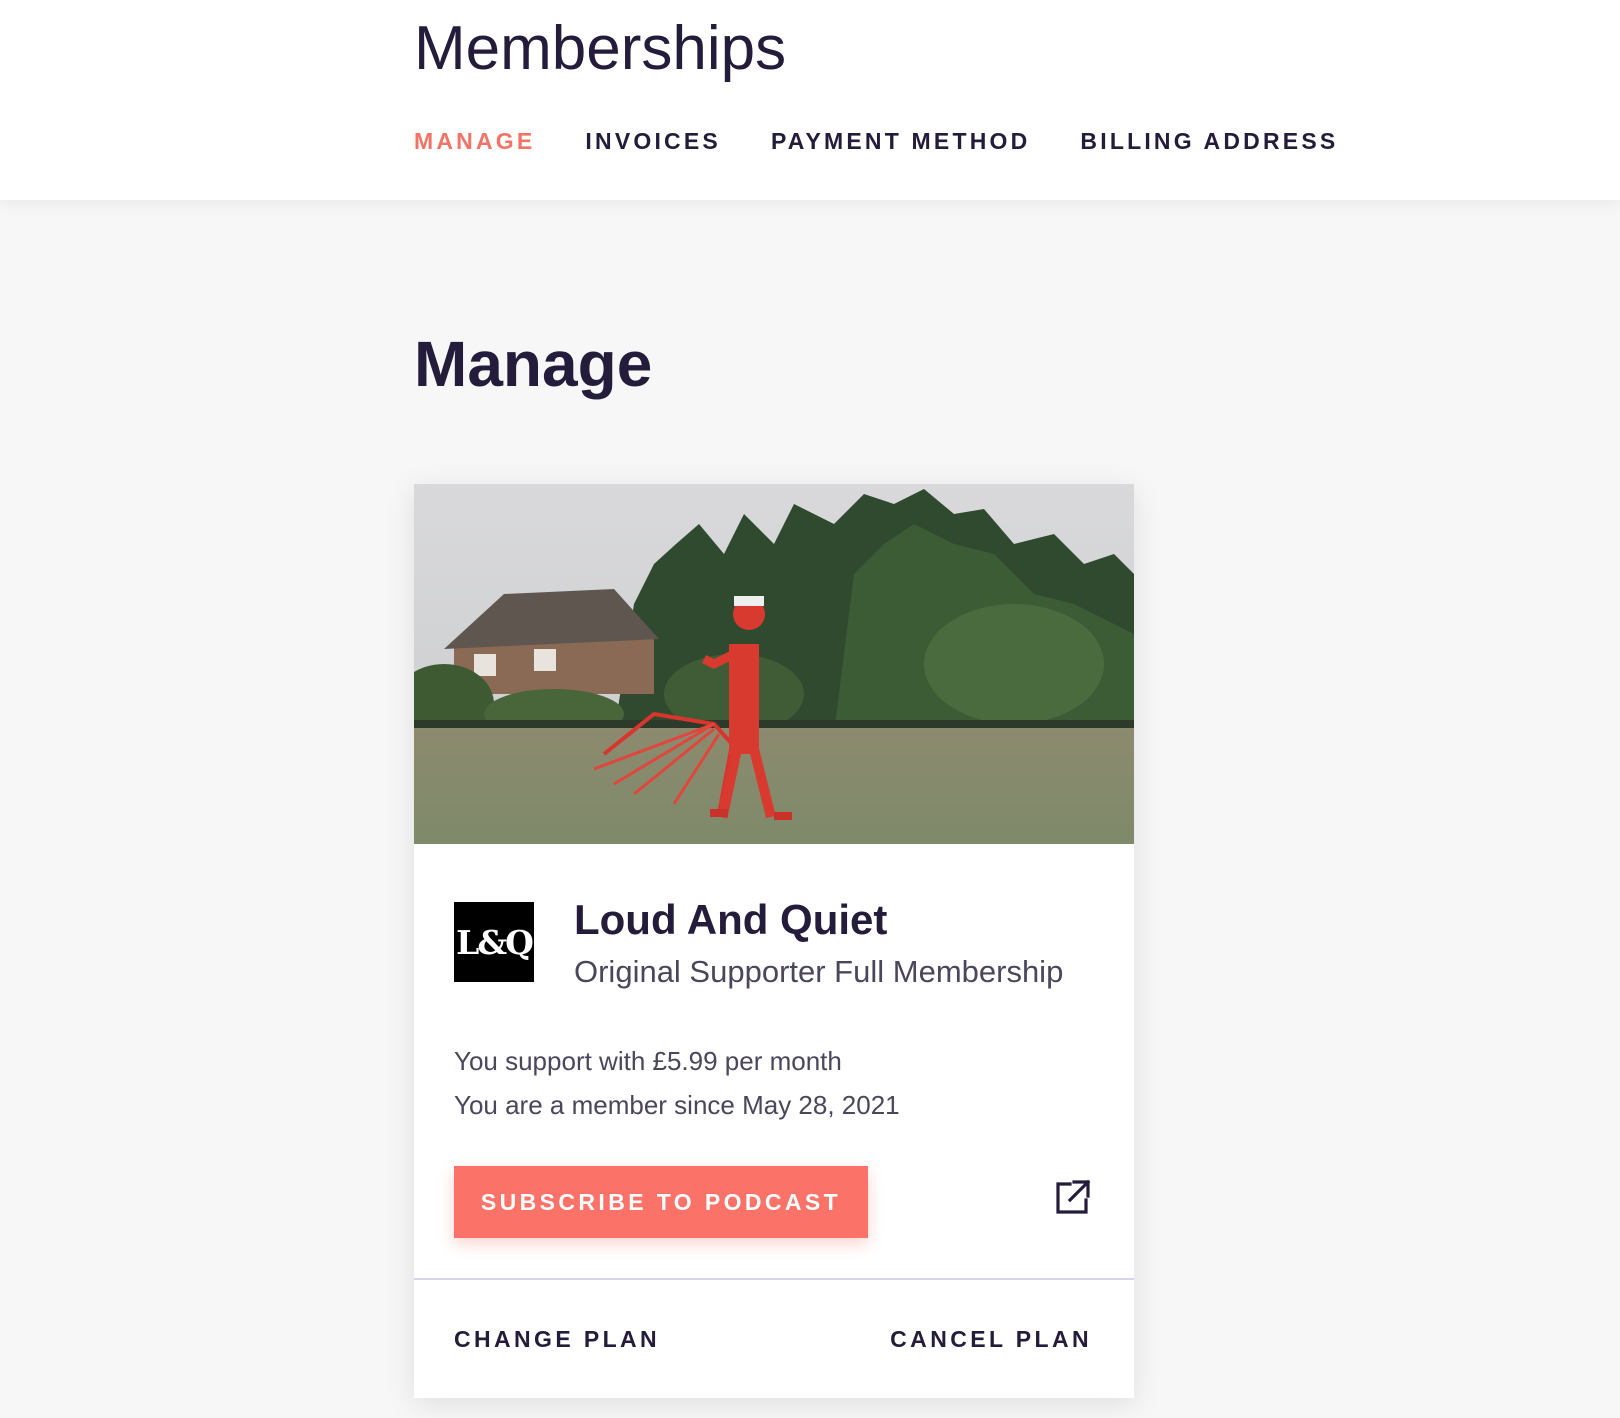 This screenshot has width=1620, height=1418. What do you see at coordinates (1209, 141) in the screenshot?
I see `tab-billing-address: BILLING ADDRESS` at bounding box center [1209, 141].